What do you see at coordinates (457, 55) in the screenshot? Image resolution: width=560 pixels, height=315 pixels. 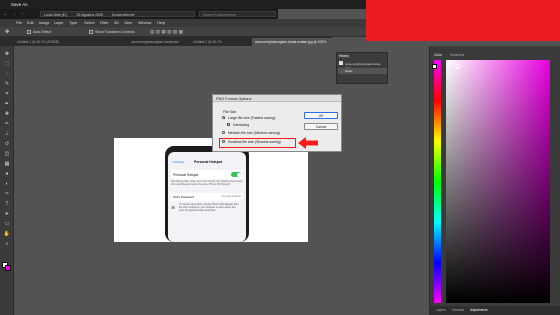 I see `swatches-tab: Swatches` at bounding box center [457, 55].